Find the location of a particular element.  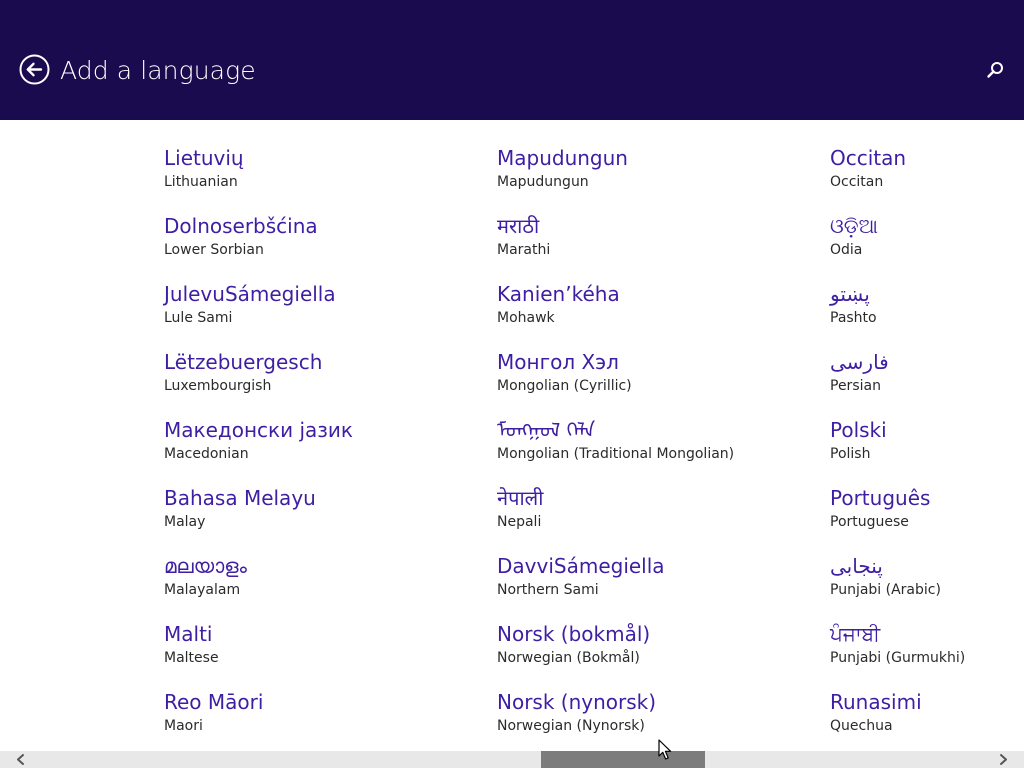

back-arrow-icon is located at coordinates (34, 69).